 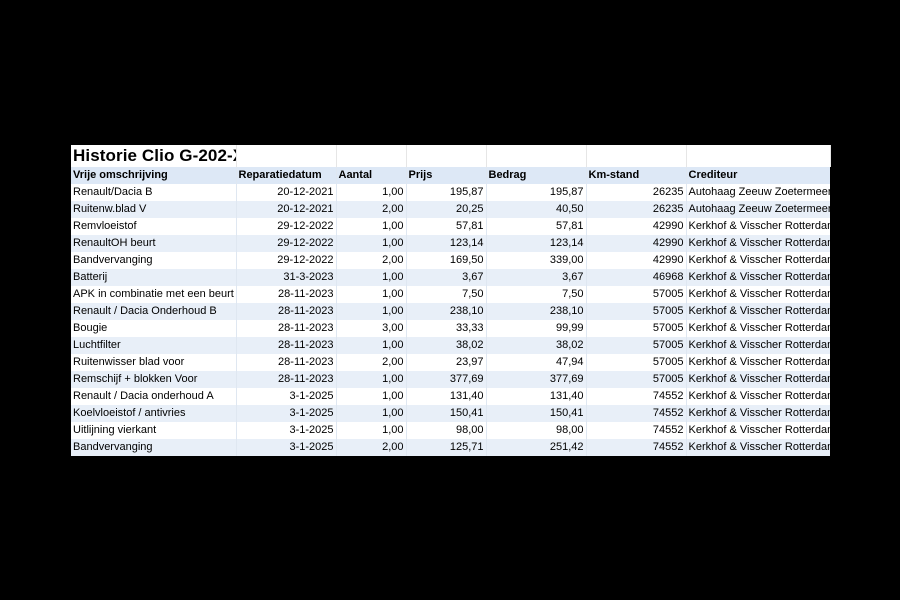 What do you see at coordinates (446, 192) in the screenshot?
I see `cell-price: 195,87` at bounding box center [446, 192].